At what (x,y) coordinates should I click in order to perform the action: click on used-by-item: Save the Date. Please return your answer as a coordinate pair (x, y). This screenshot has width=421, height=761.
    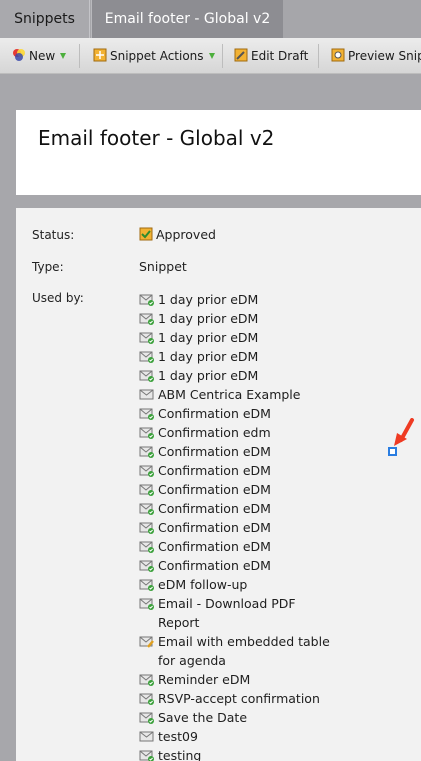
    Looking at the image, I should click on (193, 717).